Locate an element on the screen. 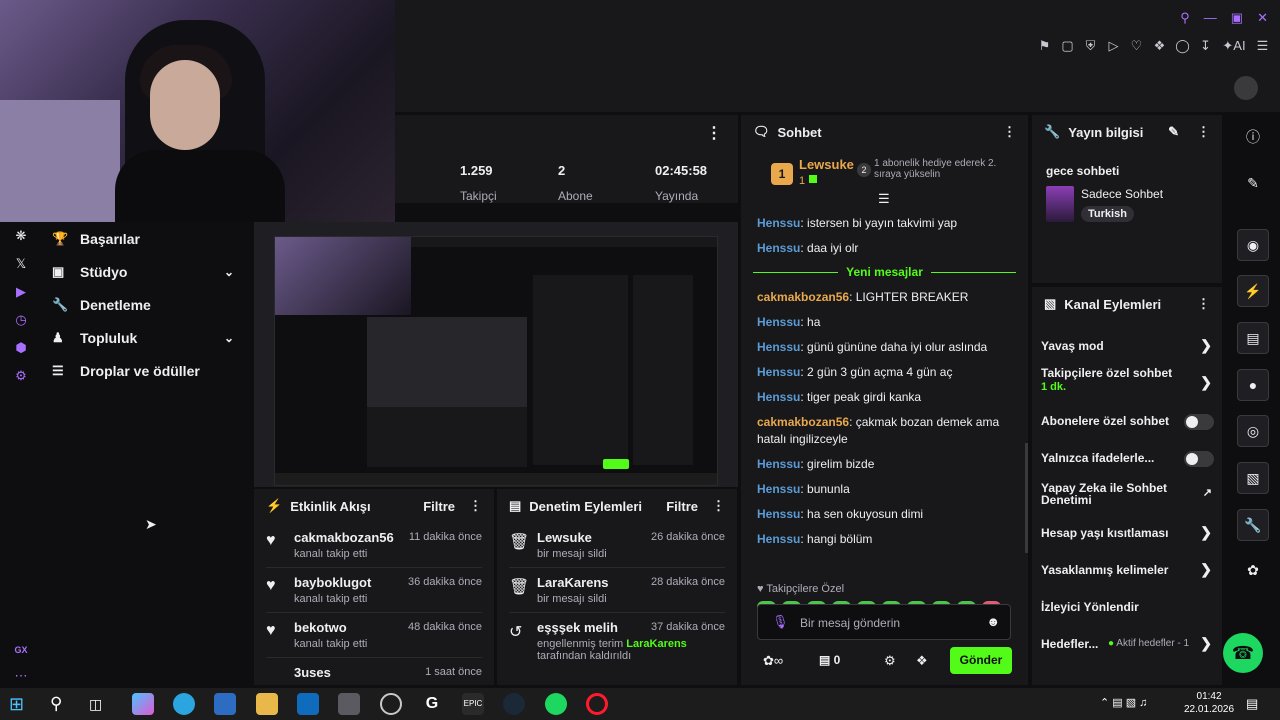 The width and height of the screenshot is (1280, 720). g-icon: G is located at coordinates (432, 704).